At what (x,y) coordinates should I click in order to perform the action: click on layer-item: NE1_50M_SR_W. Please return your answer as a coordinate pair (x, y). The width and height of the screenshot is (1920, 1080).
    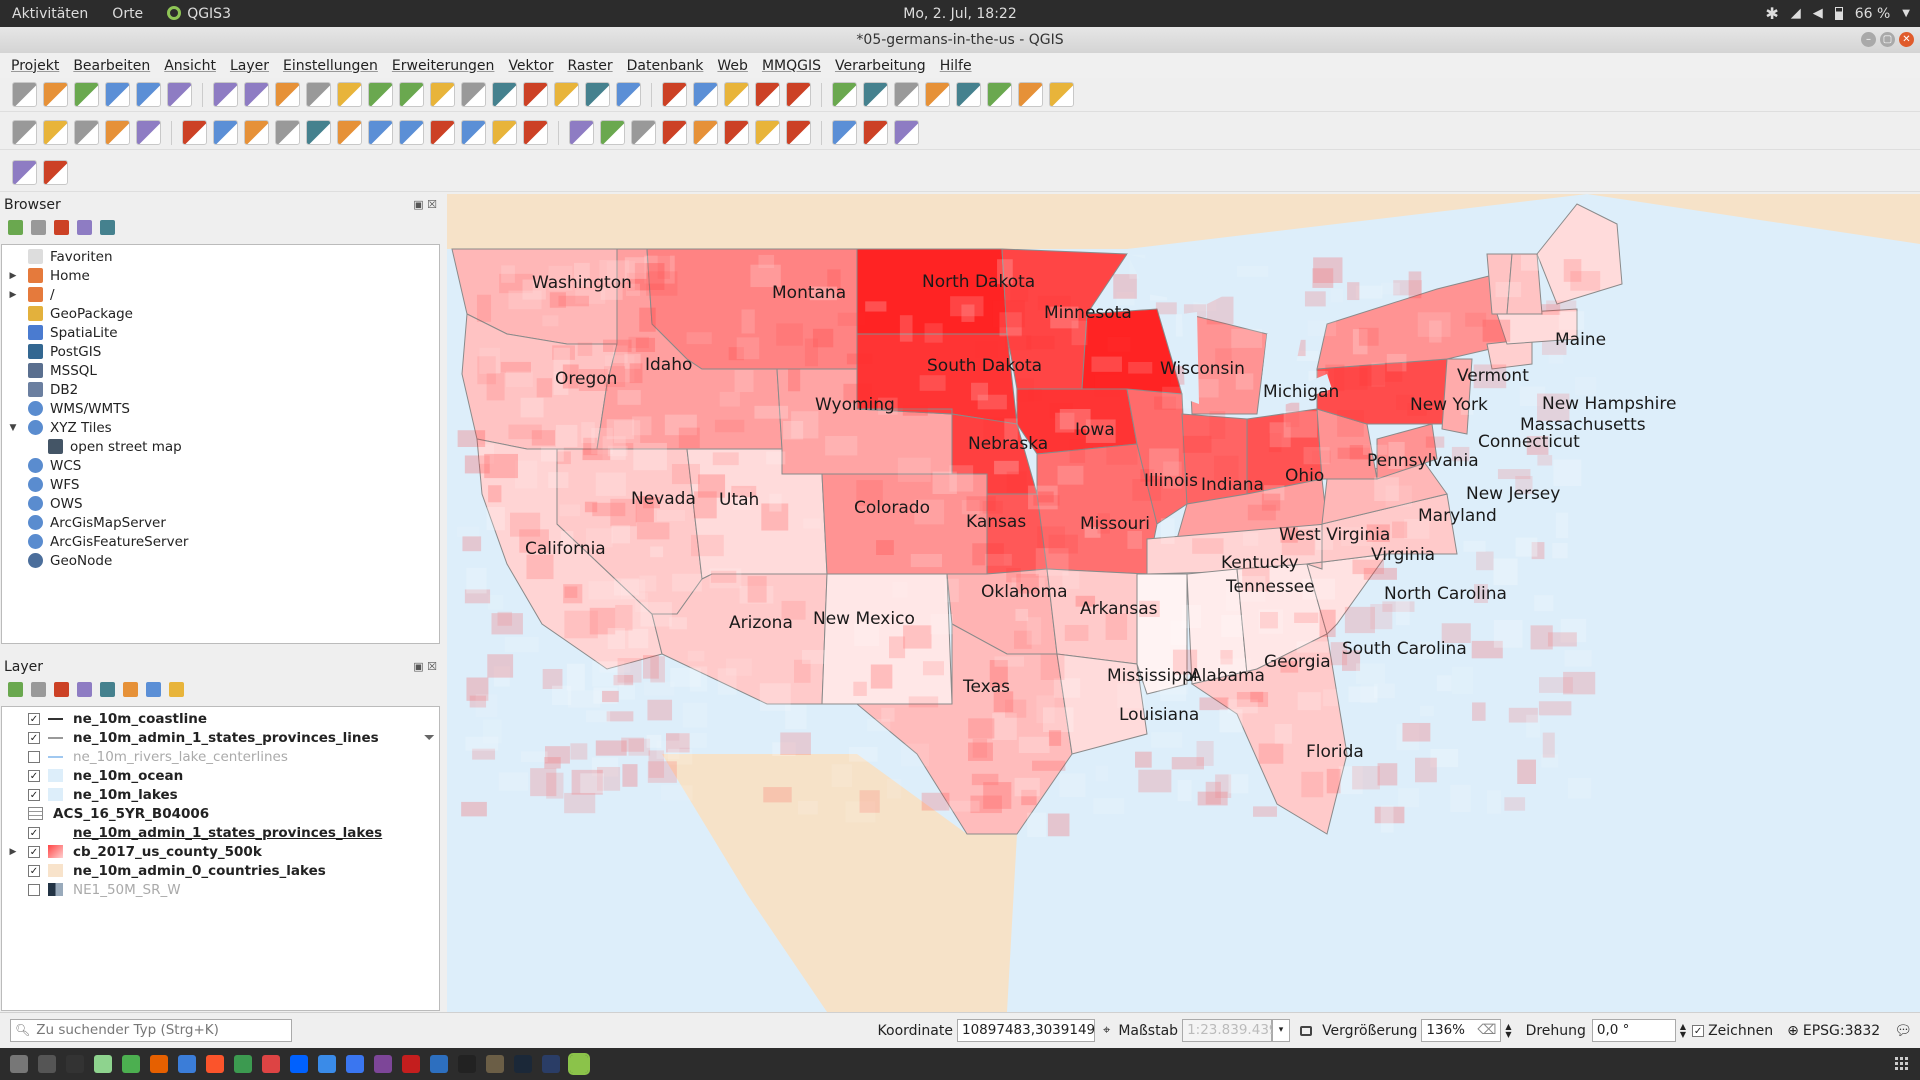
    Looking at the image, I should click on (220, 889).